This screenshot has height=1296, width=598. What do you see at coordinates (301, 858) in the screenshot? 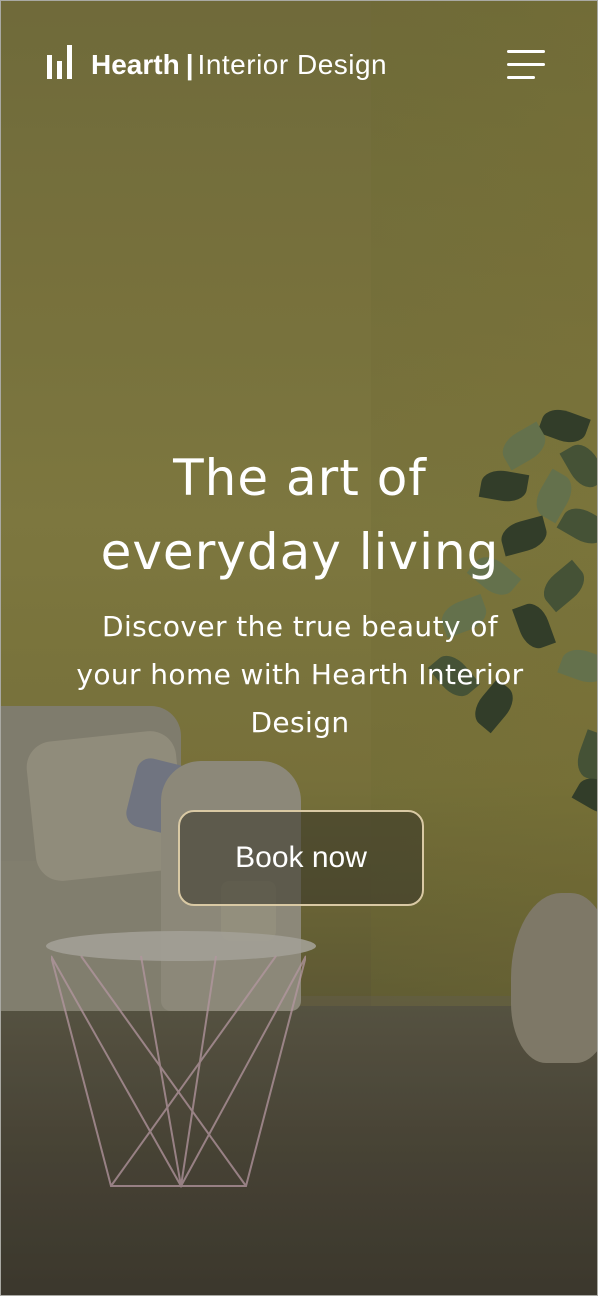
I see `book-now-button: Book now` at bounding box center [301, 858].